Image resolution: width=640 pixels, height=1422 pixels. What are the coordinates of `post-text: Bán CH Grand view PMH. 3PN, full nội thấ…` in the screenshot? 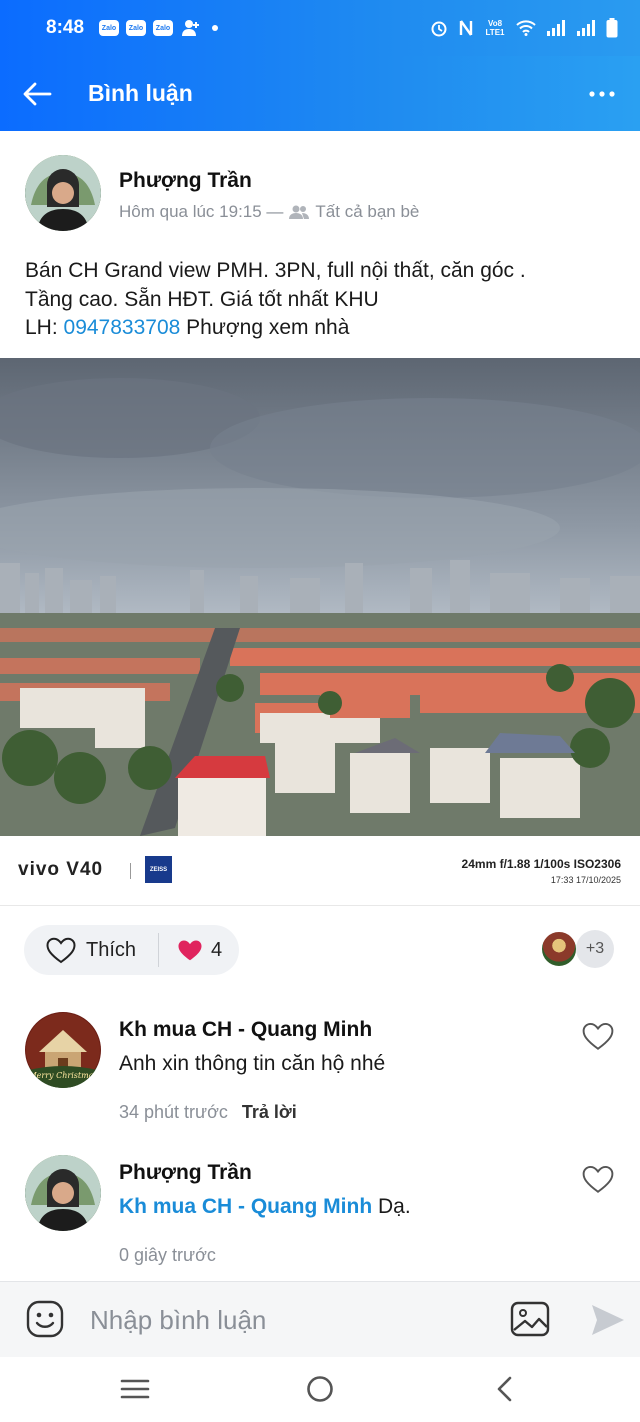 It's located at (320, 300).